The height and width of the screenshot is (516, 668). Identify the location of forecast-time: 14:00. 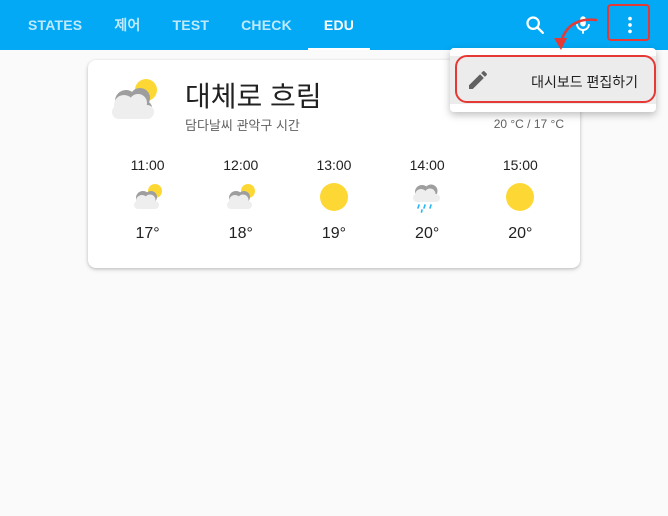
(427, 165).